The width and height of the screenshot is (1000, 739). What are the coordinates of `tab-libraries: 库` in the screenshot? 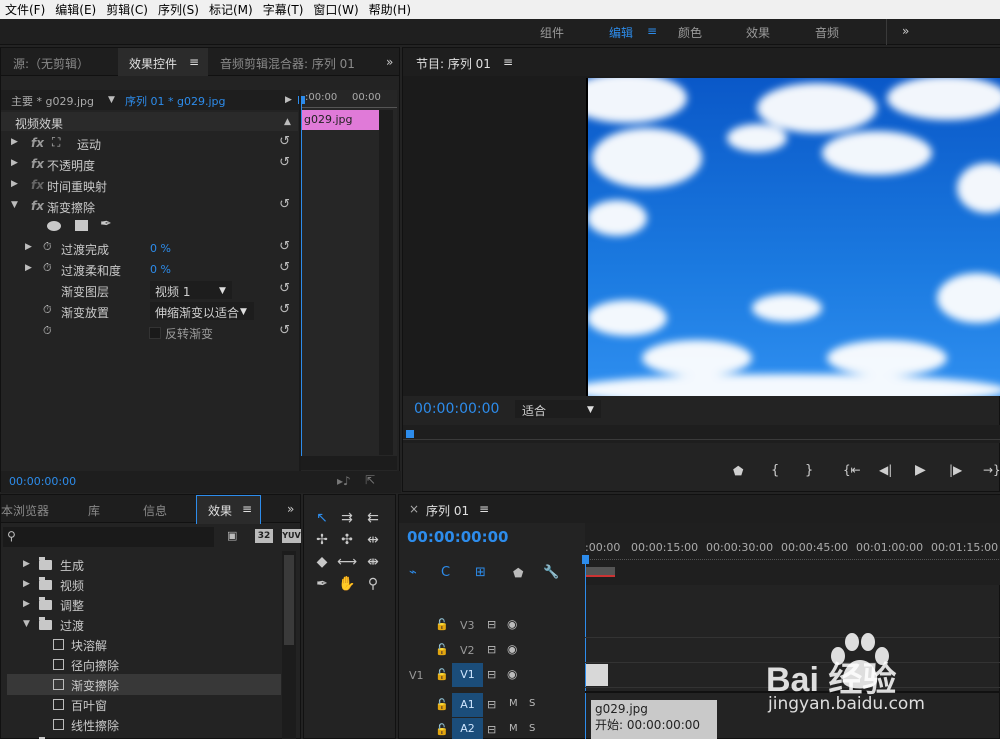 It's located at (94, 510).